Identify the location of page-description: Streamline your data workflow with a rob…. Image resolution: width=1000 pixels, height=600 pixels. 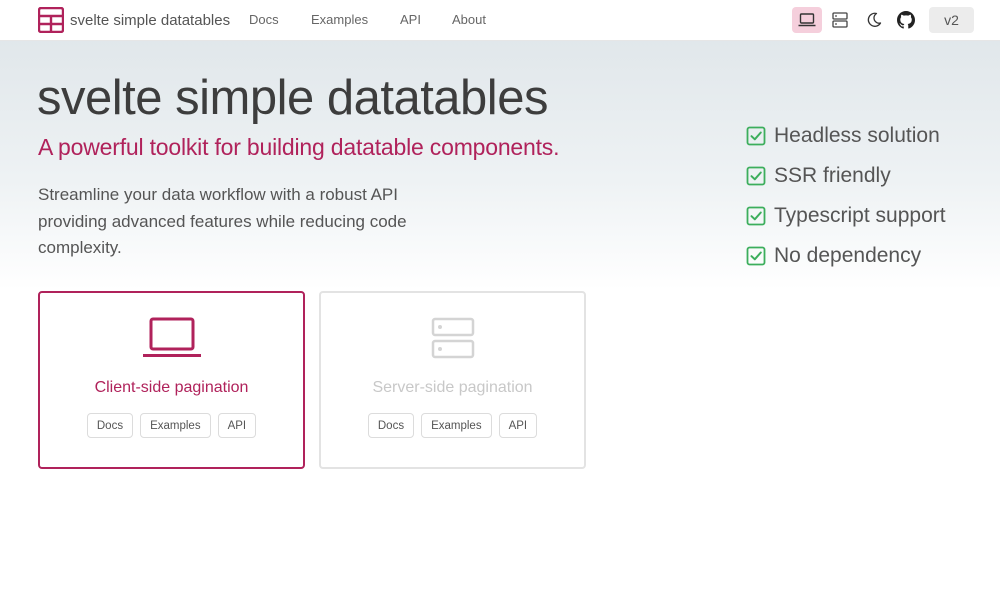
(222, 221).